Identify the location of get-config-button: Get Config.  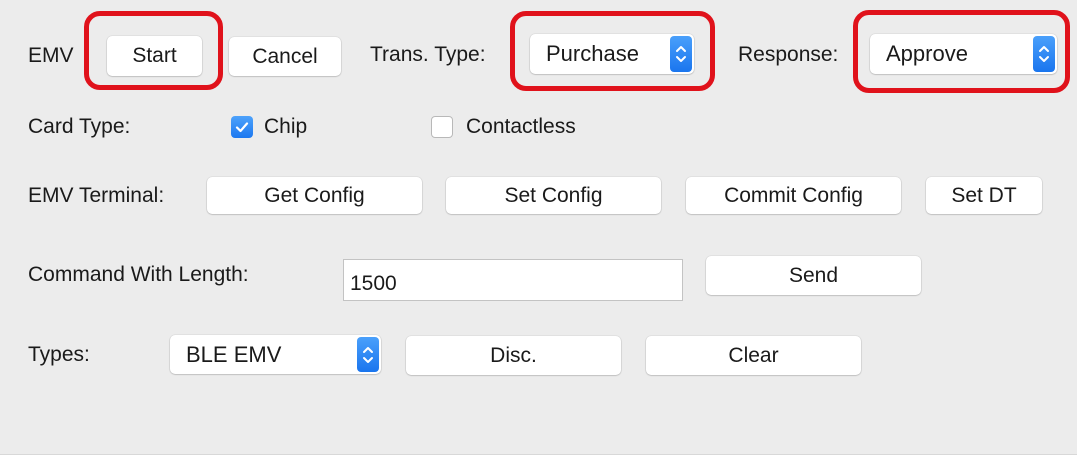
(314, 195).